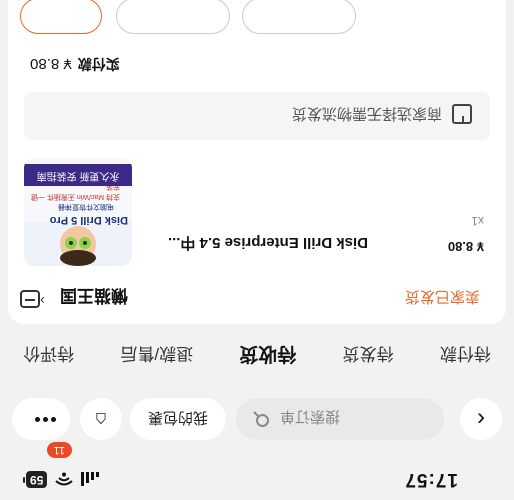 Image resolution: width=514 pixels, height=500 pixels. I want to click on order-actions, so click(257, 17).